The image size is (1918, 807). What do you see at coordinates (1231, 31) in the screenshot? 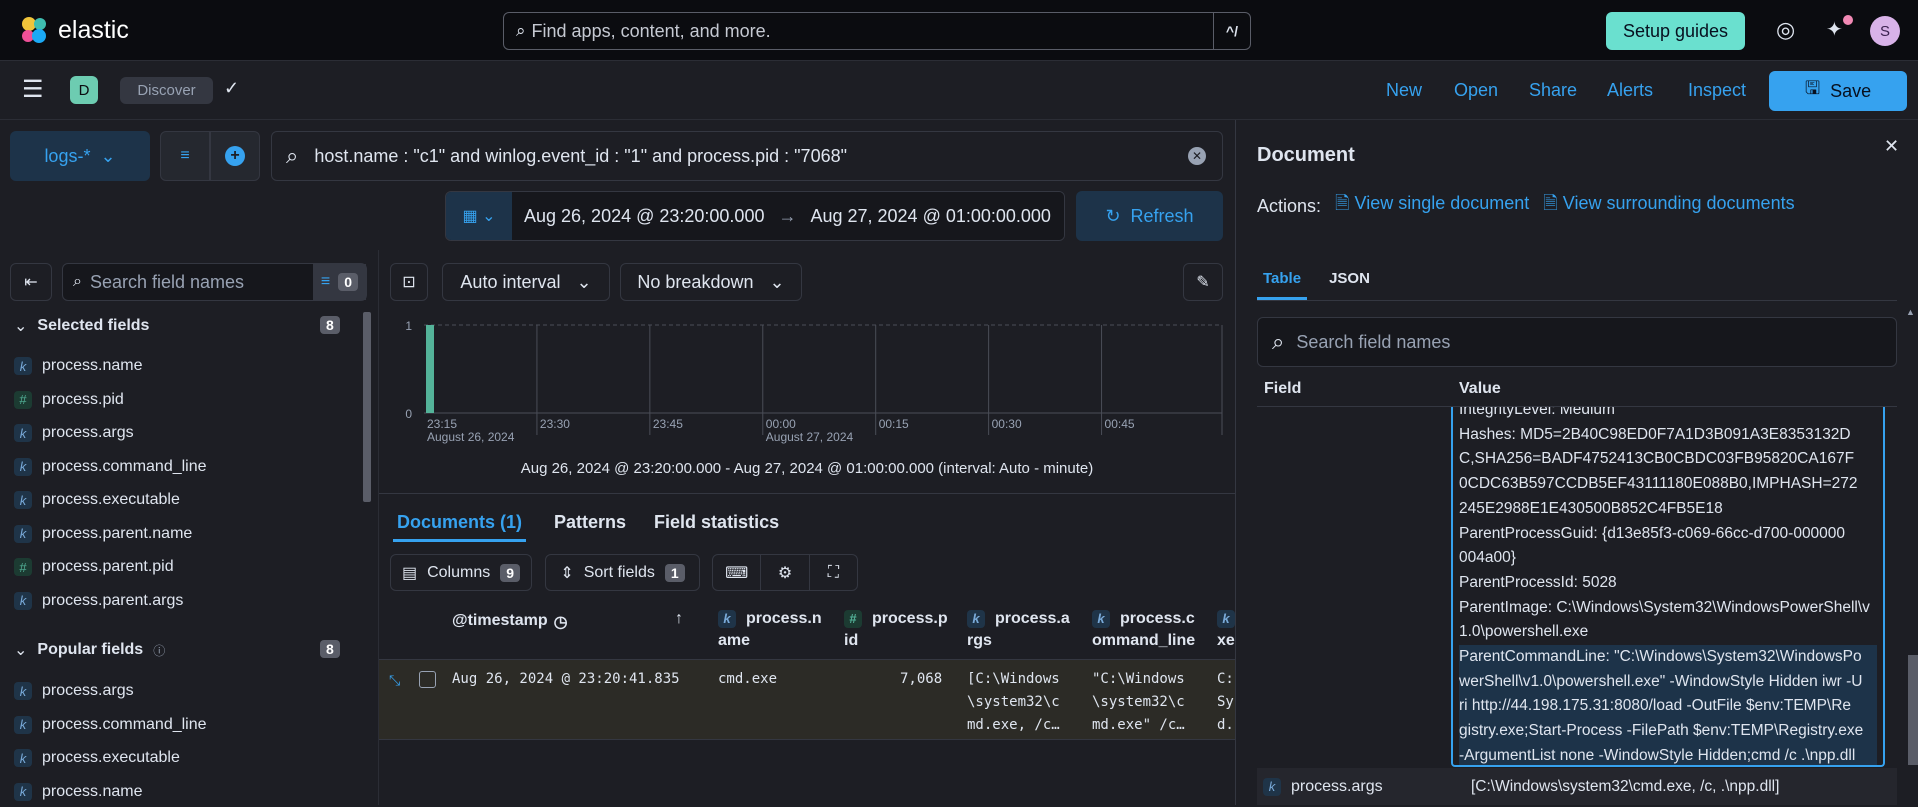
I see `shortcut-hint: ^/` at bounding box center [1231, 31].